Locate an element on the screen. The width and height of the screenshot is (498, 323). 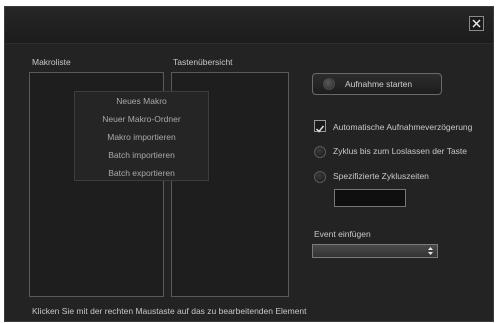
specified-cycles-radio is located at coordinates (320, 177).